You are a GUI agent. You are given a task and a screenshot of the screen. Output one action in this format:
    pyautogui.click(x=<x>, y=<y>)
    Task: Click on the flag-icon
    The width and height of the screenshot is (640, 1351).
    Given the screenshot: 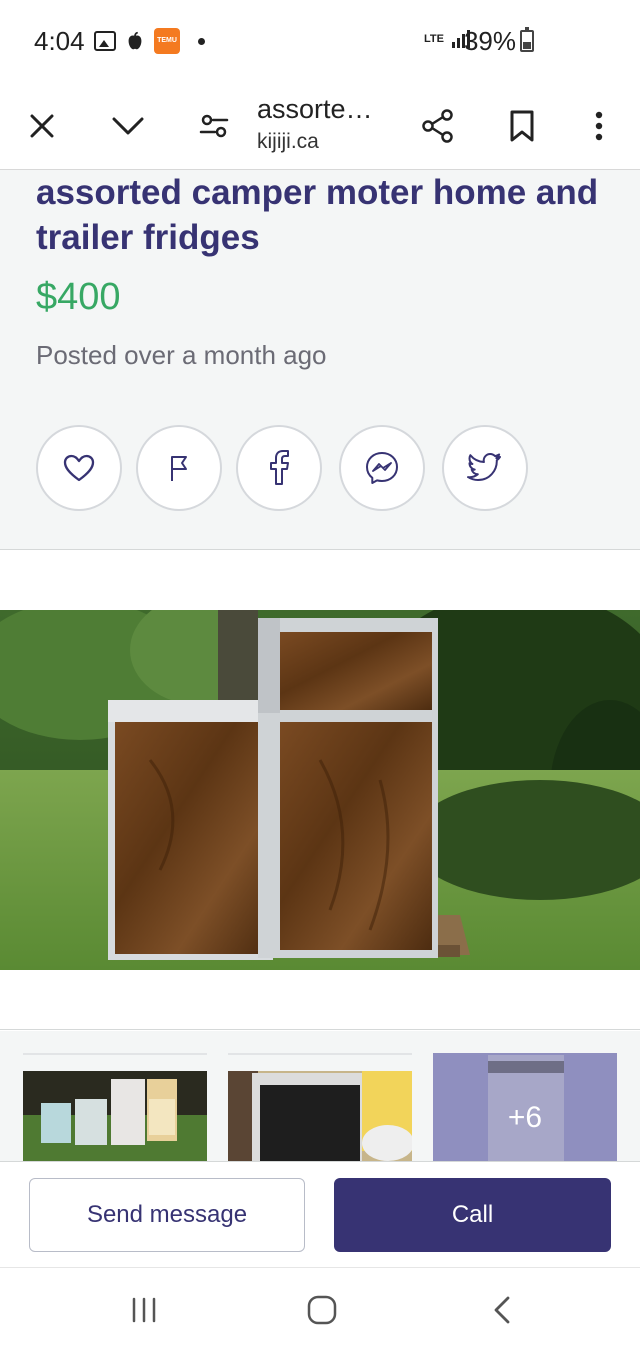 What is the action you would take?
    pyautogui.click(x=179, y=468)
    